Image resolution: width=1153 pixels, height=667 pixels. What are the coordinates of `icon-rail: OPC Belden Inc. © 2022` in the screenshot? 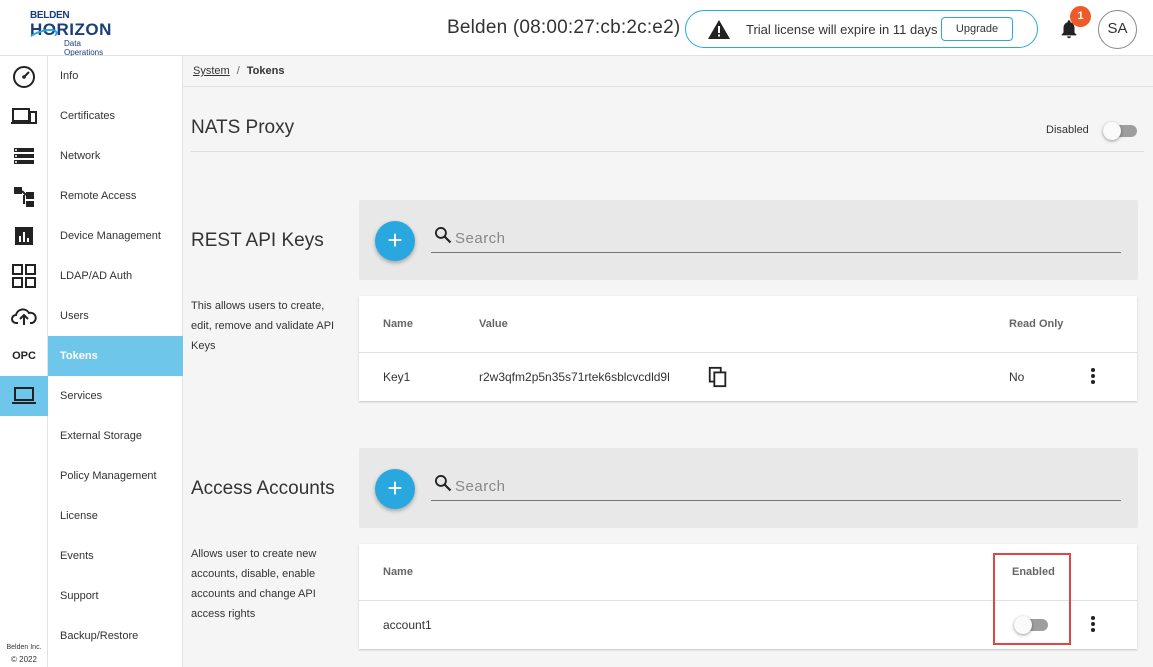 It's located at (24, 361).